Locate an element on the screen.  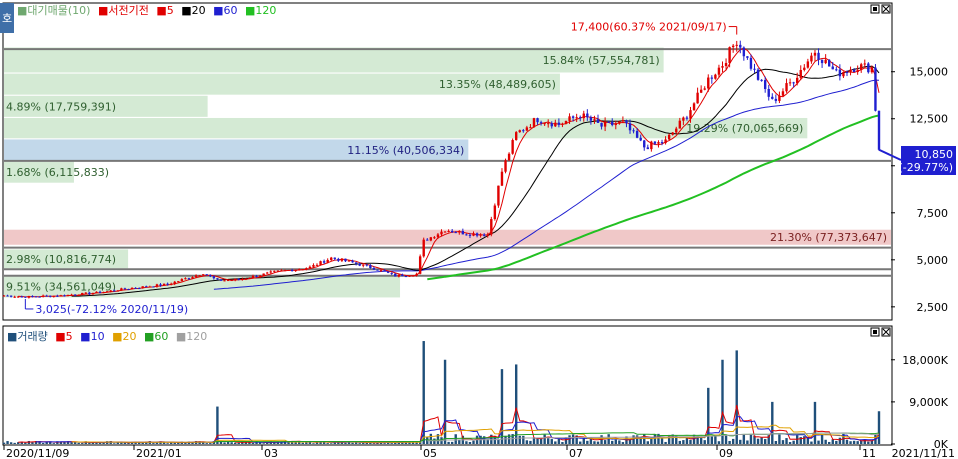
y-tick-label: 2,500 is located at coordinates (933, 307).